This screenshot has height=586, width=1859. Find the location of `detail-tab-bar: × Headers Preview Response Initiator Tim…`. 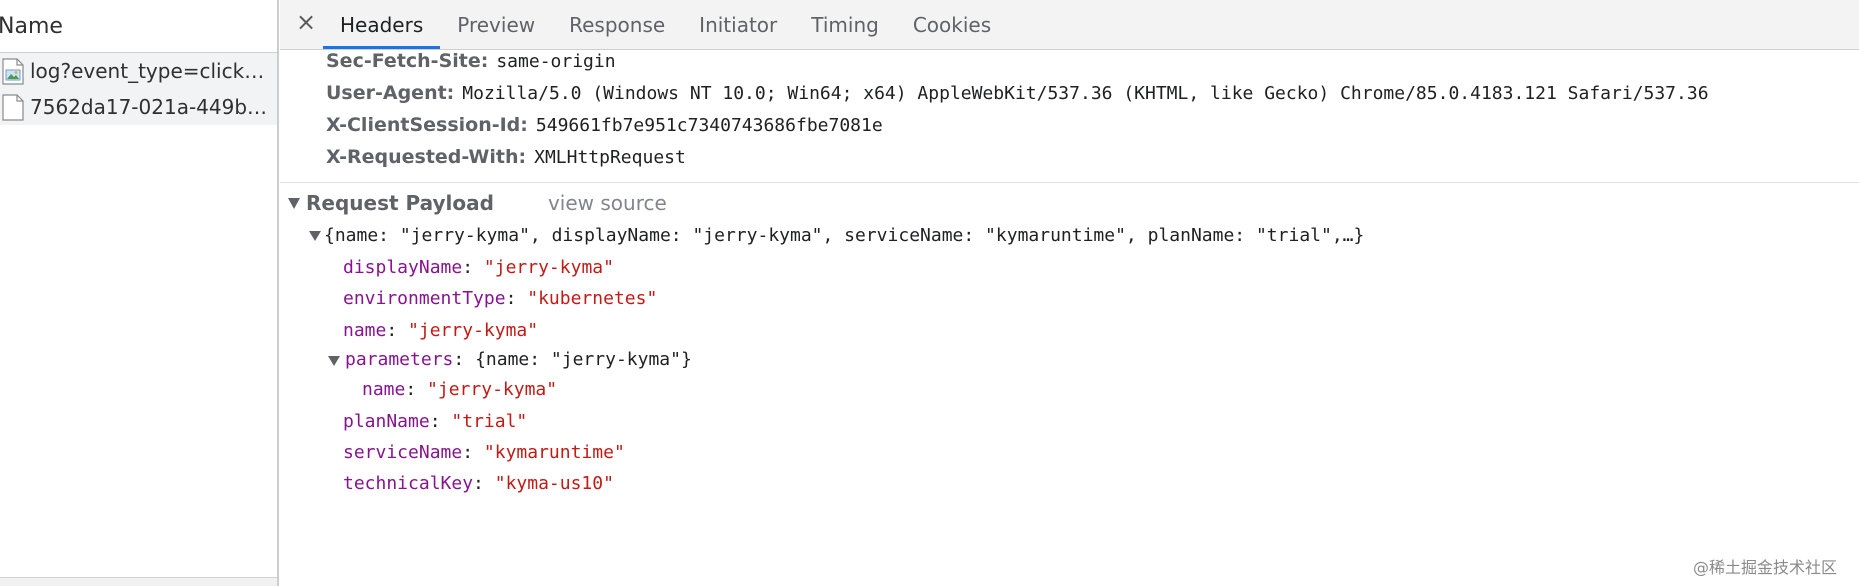

detail-tab-bar: × Headers Preview Response Initiator Tim… is located at coordinates (1069, 25).